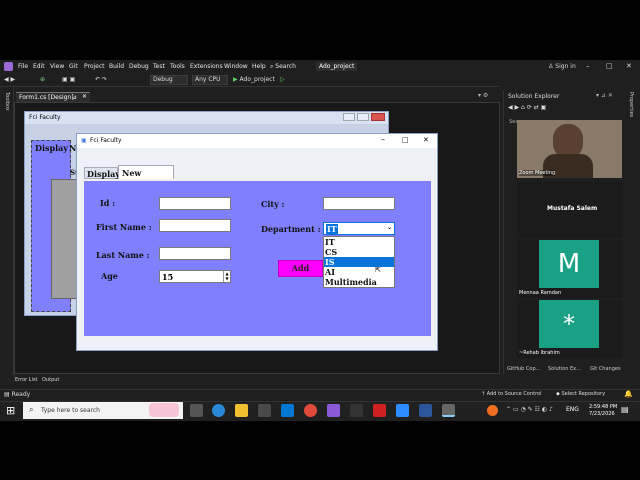 This screenshot has height=480, width=640. What do you see at coordinates (31, 409) in the screenshot?
I see `search-icon: ⌕` at bounding box center [31, 409].